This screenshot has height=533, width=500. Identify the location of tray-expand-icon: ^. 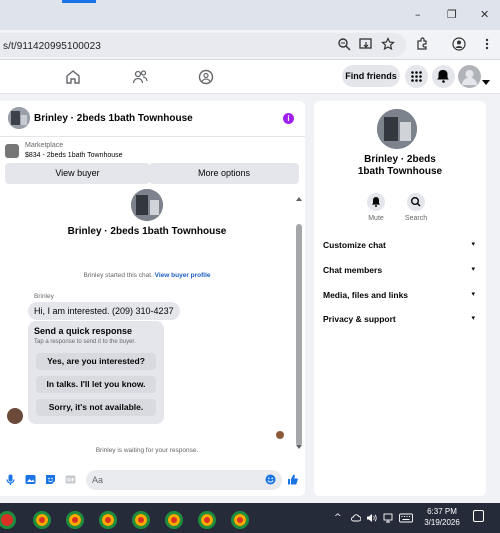
(338, 518).